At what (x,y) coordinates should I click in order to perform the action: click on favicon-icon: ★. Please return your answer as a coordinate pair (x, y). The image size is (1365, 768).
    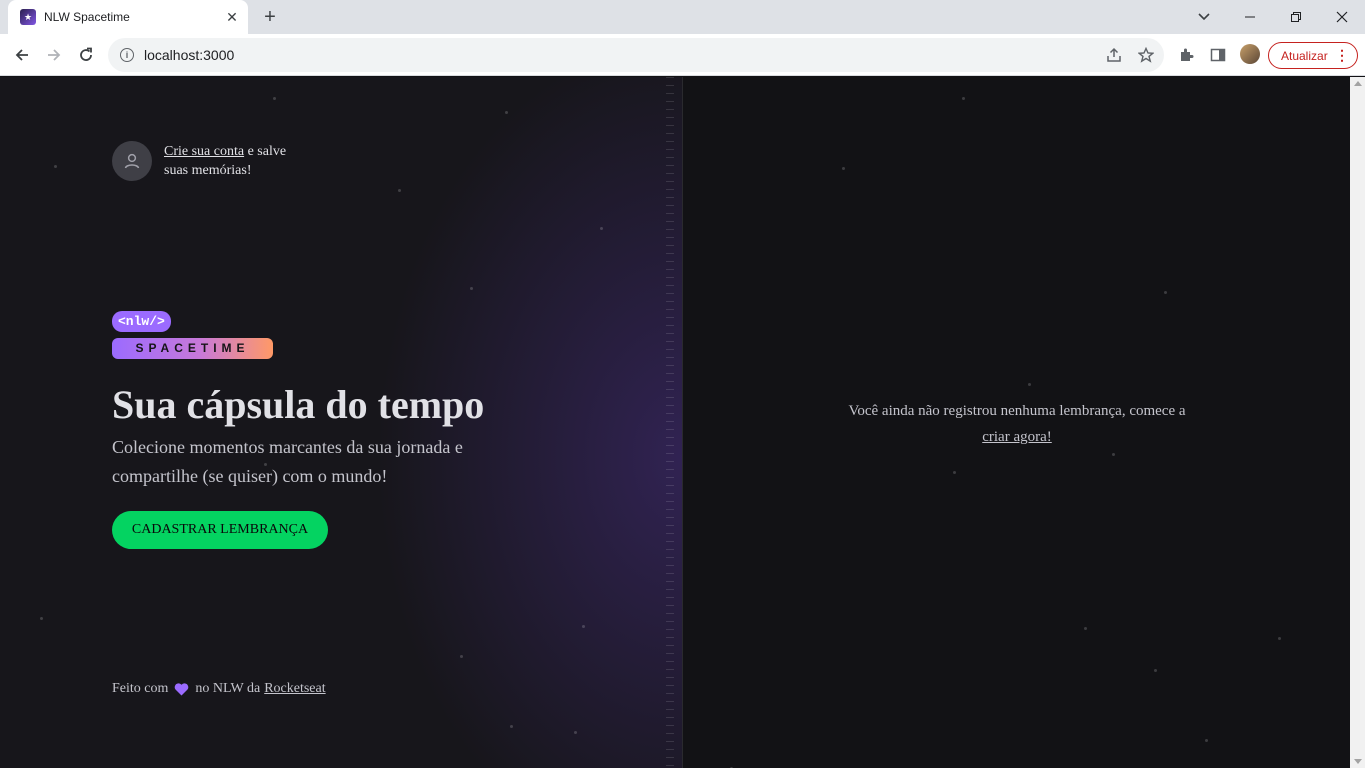
    Looking at the image, I should click on (28, 17).